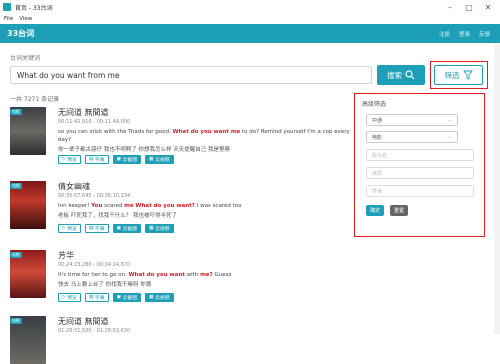 The width and height of the screenshot is (500, 364). I want to click on brand-logo: 33台词, so click(20, 33).